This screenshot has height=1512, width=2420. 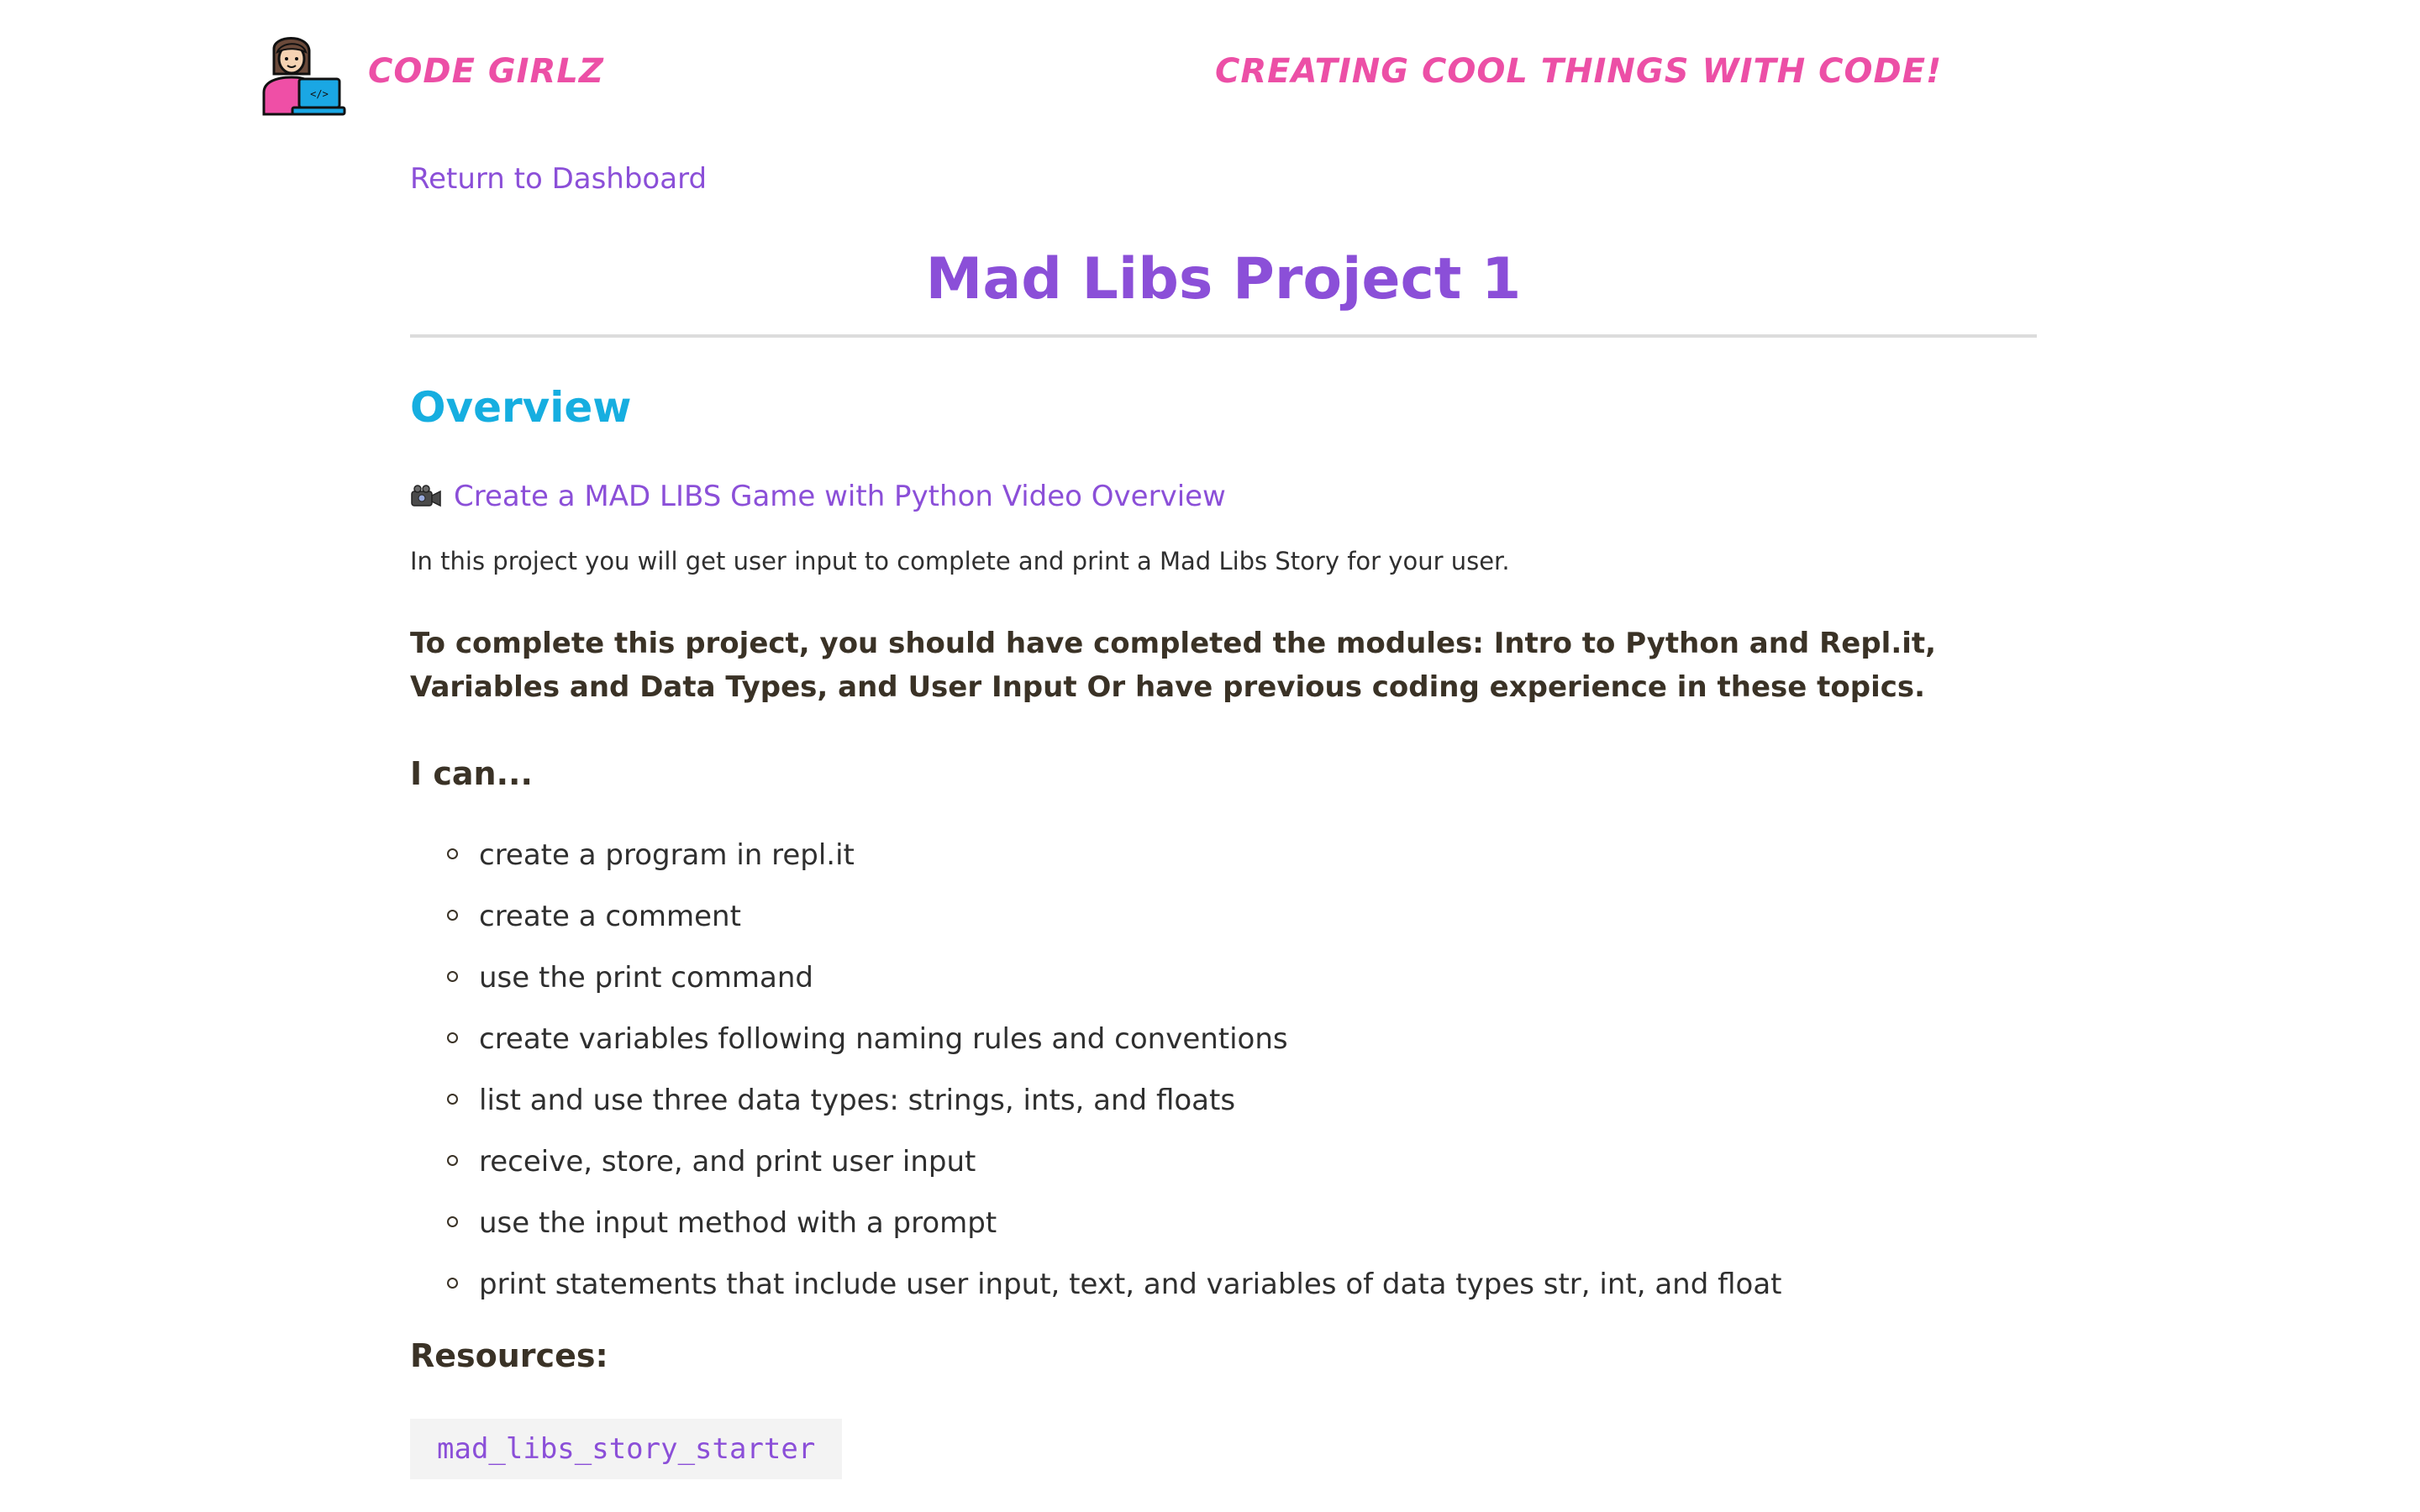 What do you see at coordinates (1242, 978) in the screenshot?
I see `list-item: use the print command` at bounding box center [1242, 978].